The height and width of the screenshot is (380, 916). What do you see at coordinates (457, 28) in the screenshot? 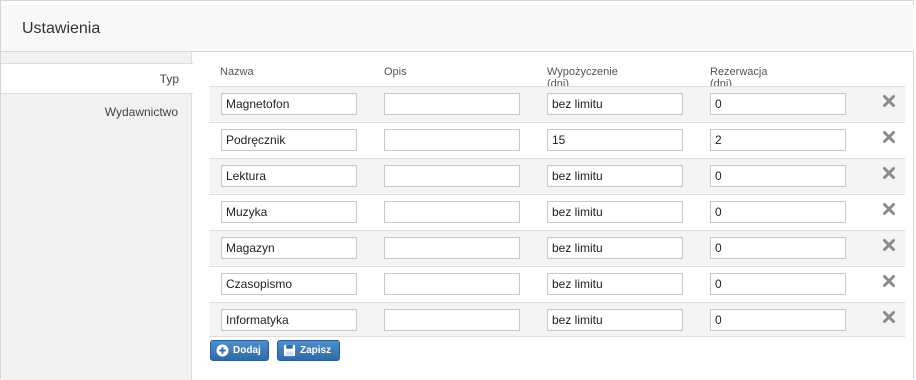
I see `panel-header: Ustawienia` at bounding box center [457, 28].